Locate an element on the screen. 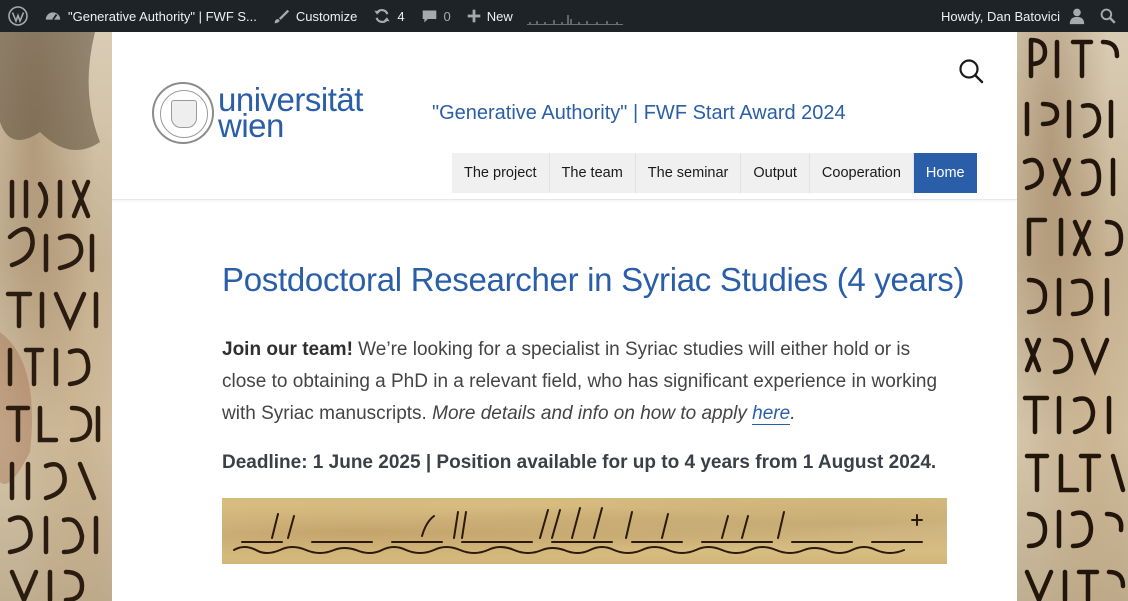 This screenshot has height=601, width=1128. apply-here-link: here is located at coordinates (771, 414).